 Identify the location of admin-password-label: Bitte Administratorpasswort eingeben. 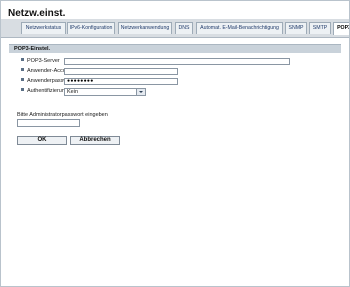
(62, 115).